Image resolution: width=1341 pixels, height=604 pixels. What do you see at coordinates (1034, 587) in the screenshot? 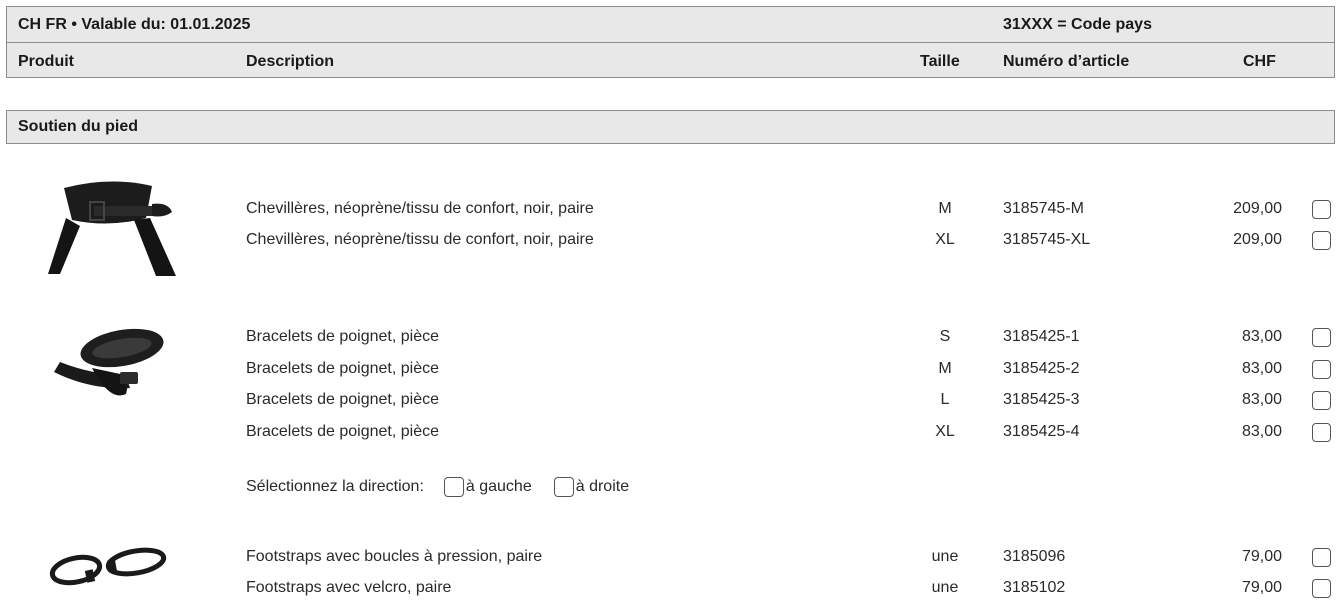
I see `row-article-number: 3185102` at bounding box center [1034, 587].